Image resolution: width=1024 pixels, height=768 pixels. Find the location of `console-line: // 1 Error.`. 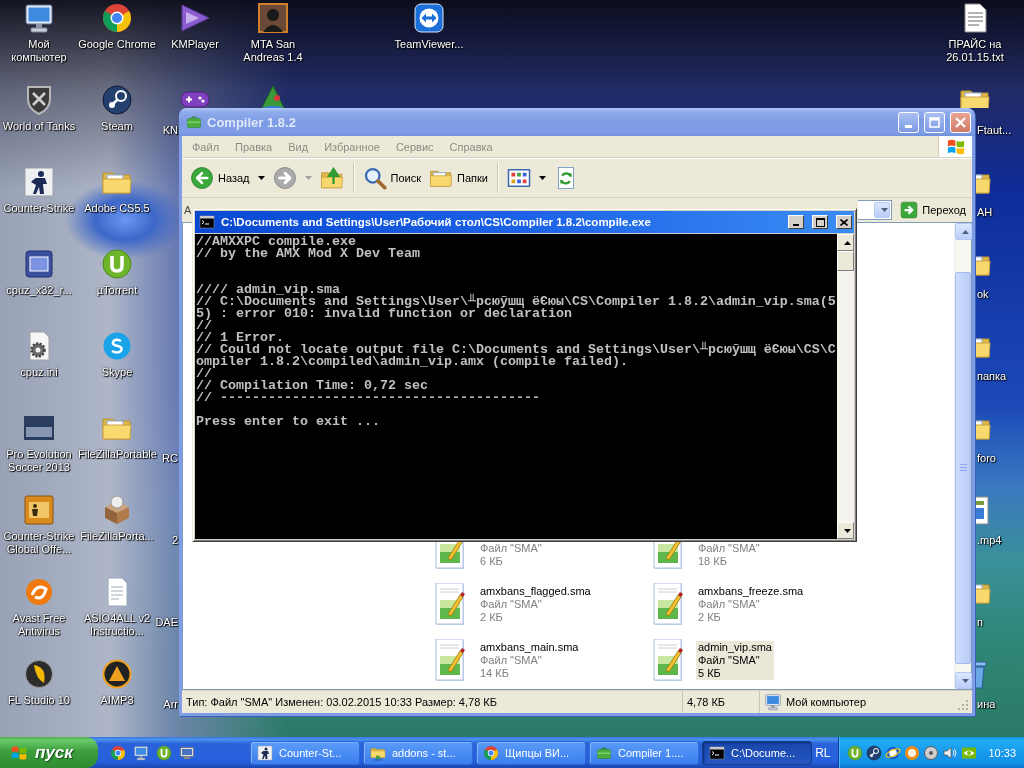

console-line: // 1 Error. is located at coordinates (240, 338).